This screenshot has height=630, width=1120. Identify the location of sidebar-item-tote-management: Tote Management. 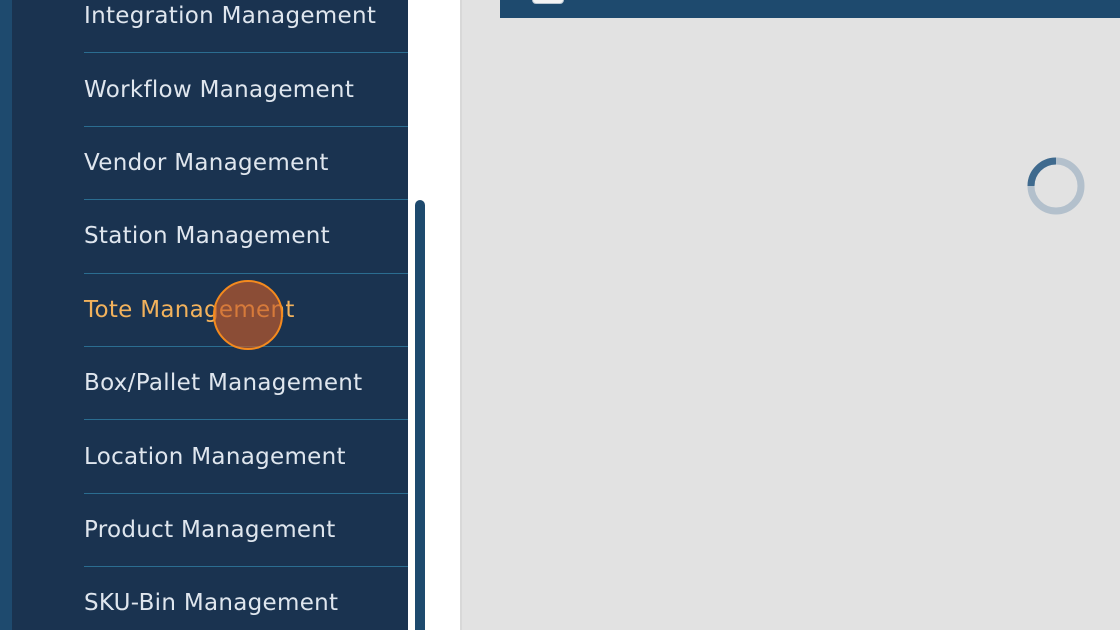
(246, 310).